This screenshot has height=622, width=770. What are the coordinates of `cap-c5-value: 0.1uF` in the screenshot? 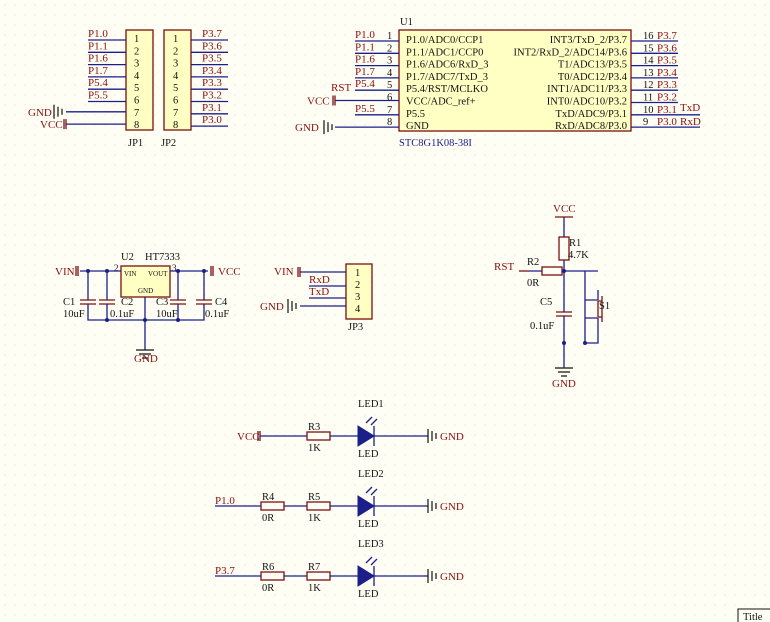 It's located at (542, 326).